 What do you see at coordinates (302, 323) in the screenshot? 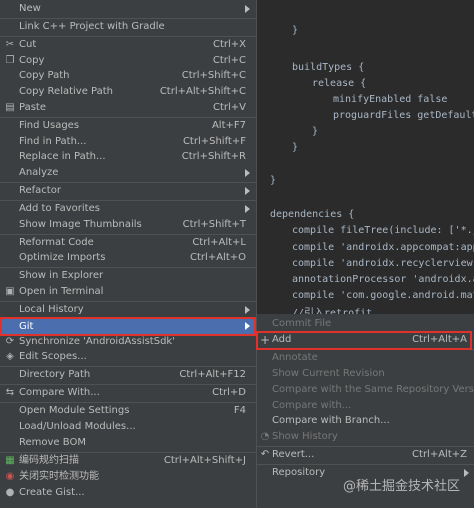
I see `menu-item-label: Commit File` at bounding box center [302, 323].